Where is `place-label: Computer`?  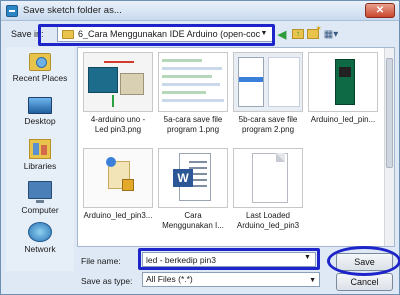 place-label: Computer is located at coordinates (40, 210).